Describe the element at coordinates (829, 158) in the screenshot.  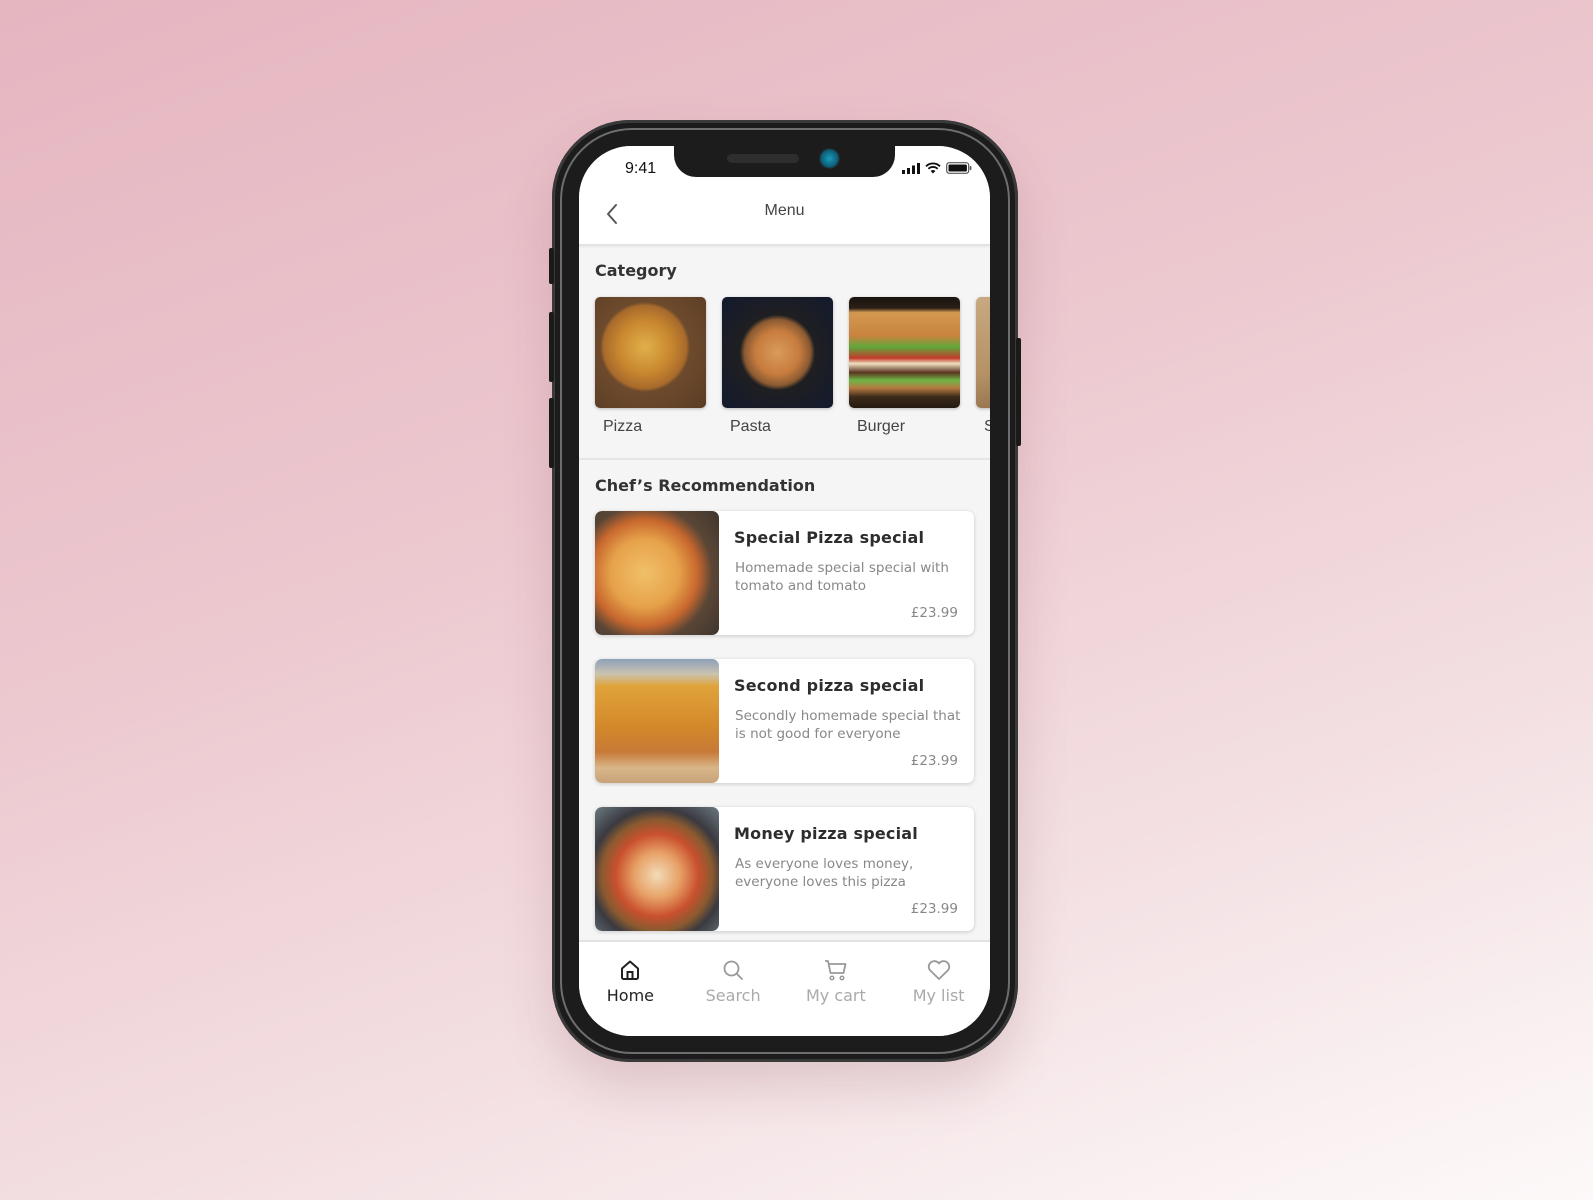
I see `camera` at that location.